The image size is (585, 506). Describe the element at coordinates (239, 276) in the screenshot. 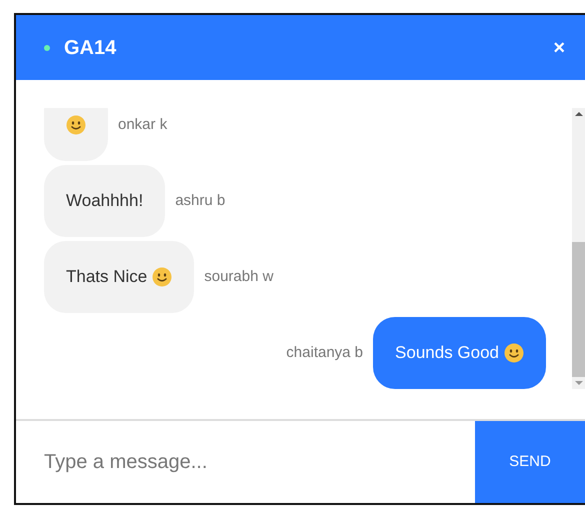

I see `author-name: sourabh w` at that location.